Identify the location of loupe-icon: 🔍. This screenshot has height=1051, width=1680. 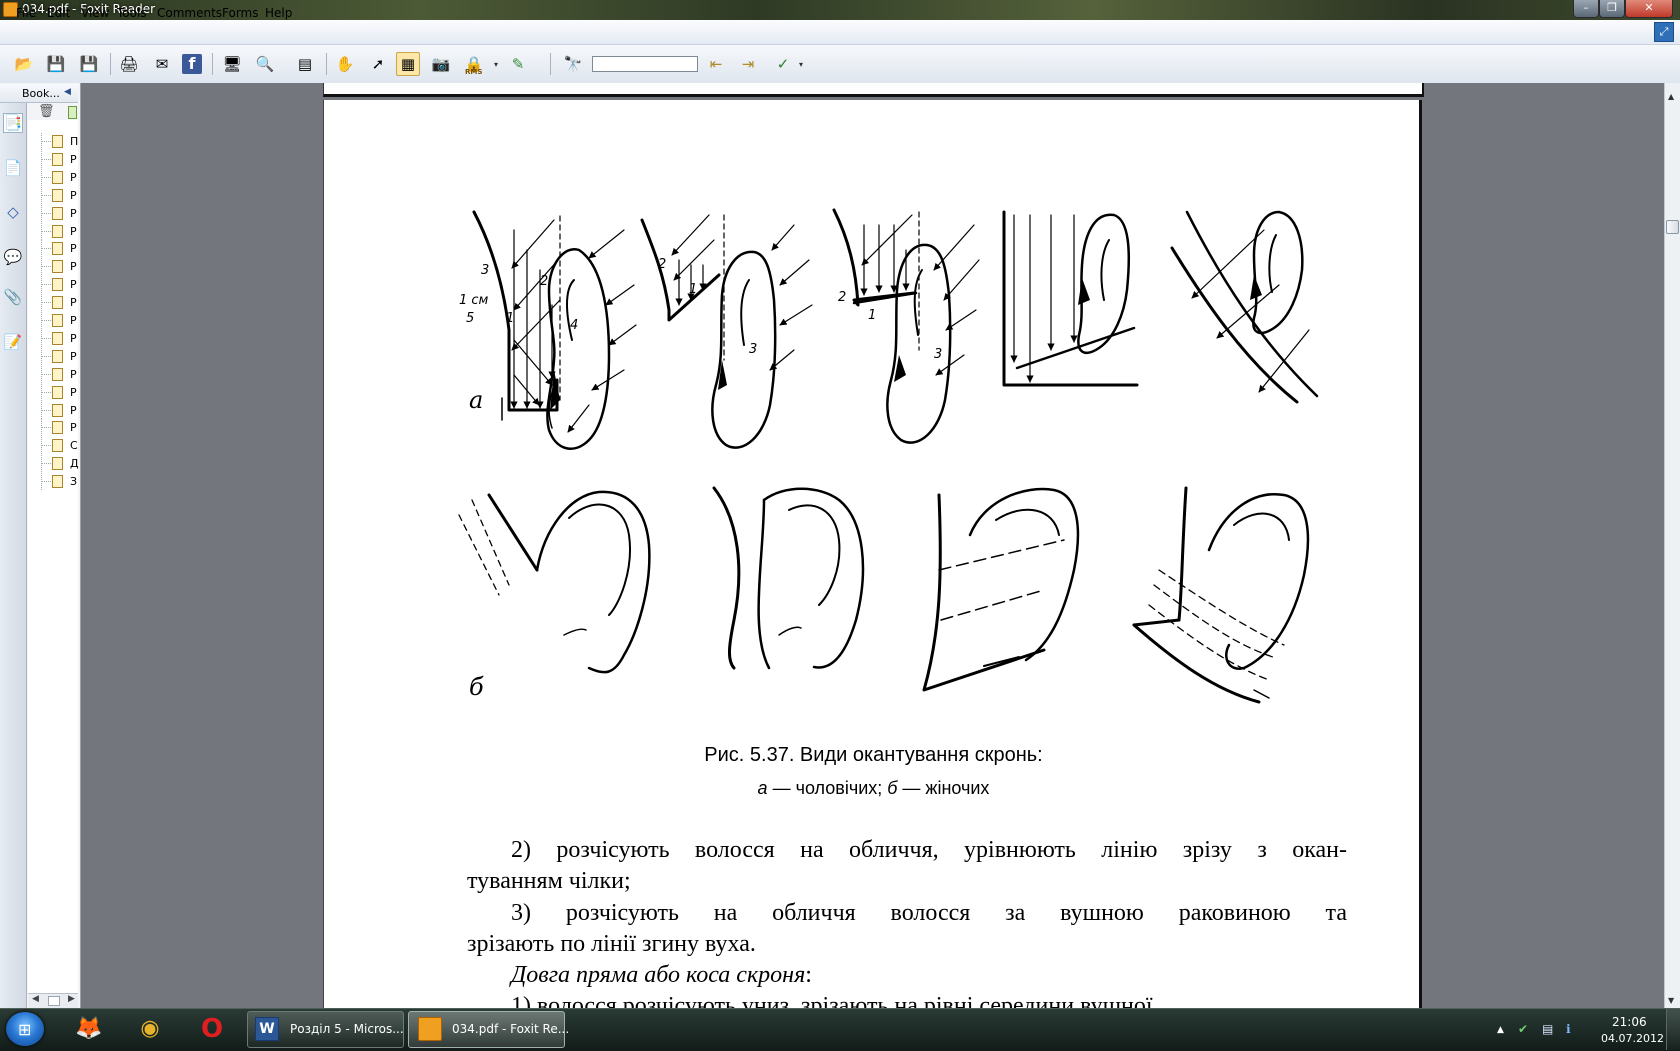
(265, 64).